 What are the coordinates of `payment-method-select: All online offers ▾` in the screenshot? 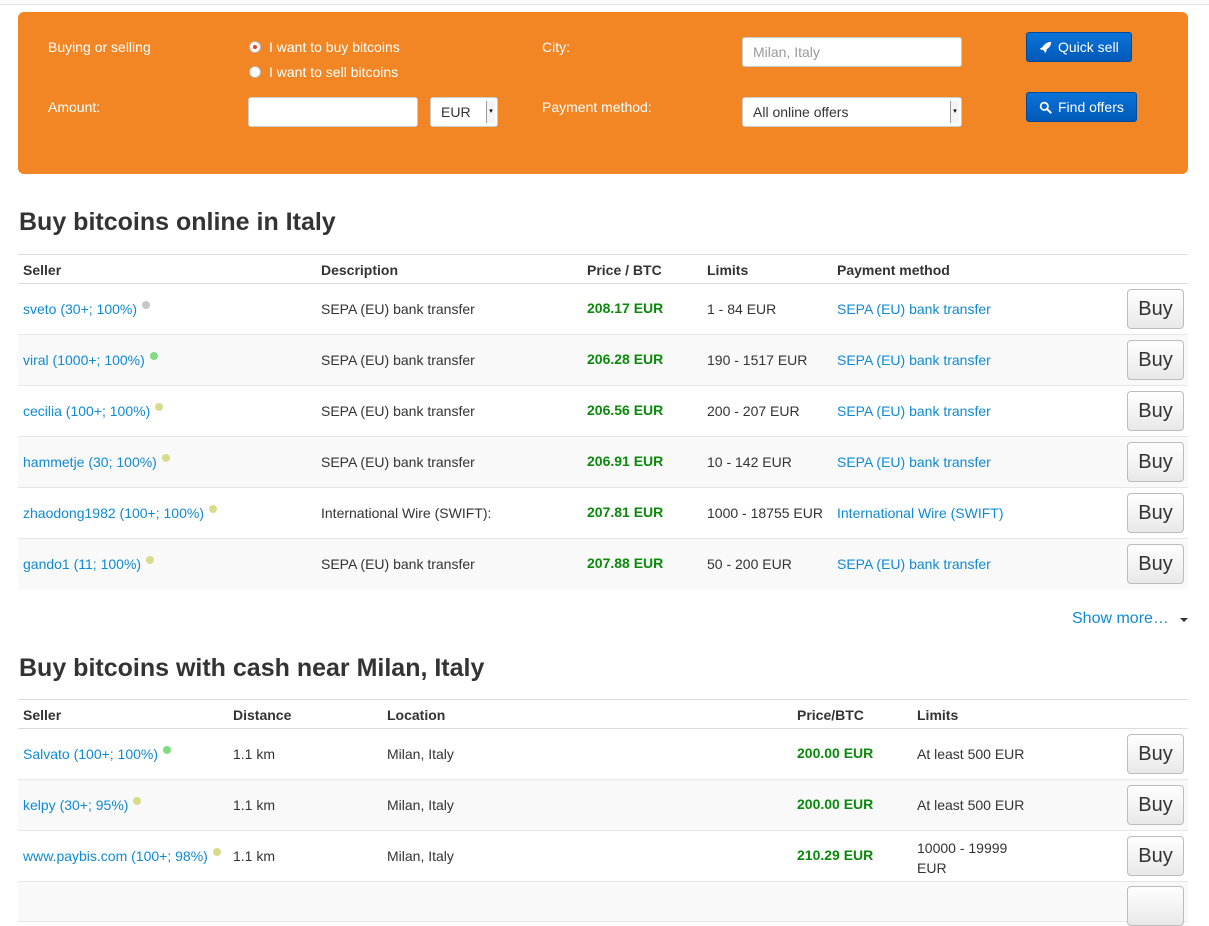 It's located at (852, 112).